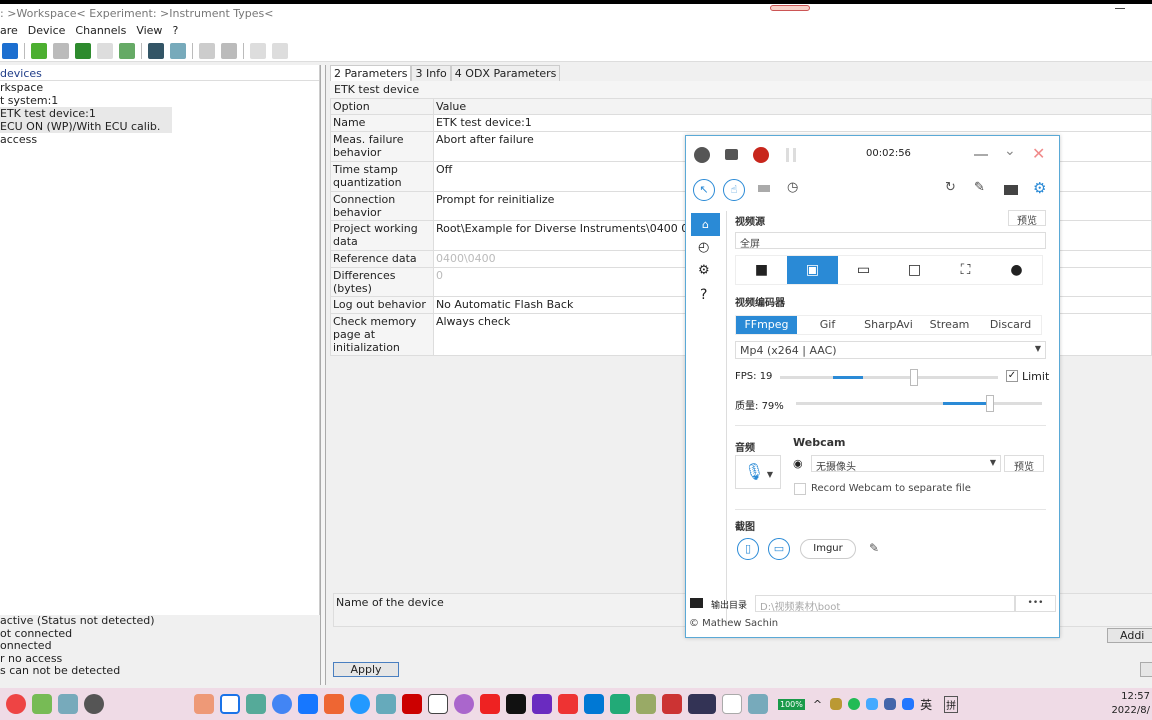  Describe the element at coordinates (919, 403) in the screenshot. I see `quality-slider` at that location.